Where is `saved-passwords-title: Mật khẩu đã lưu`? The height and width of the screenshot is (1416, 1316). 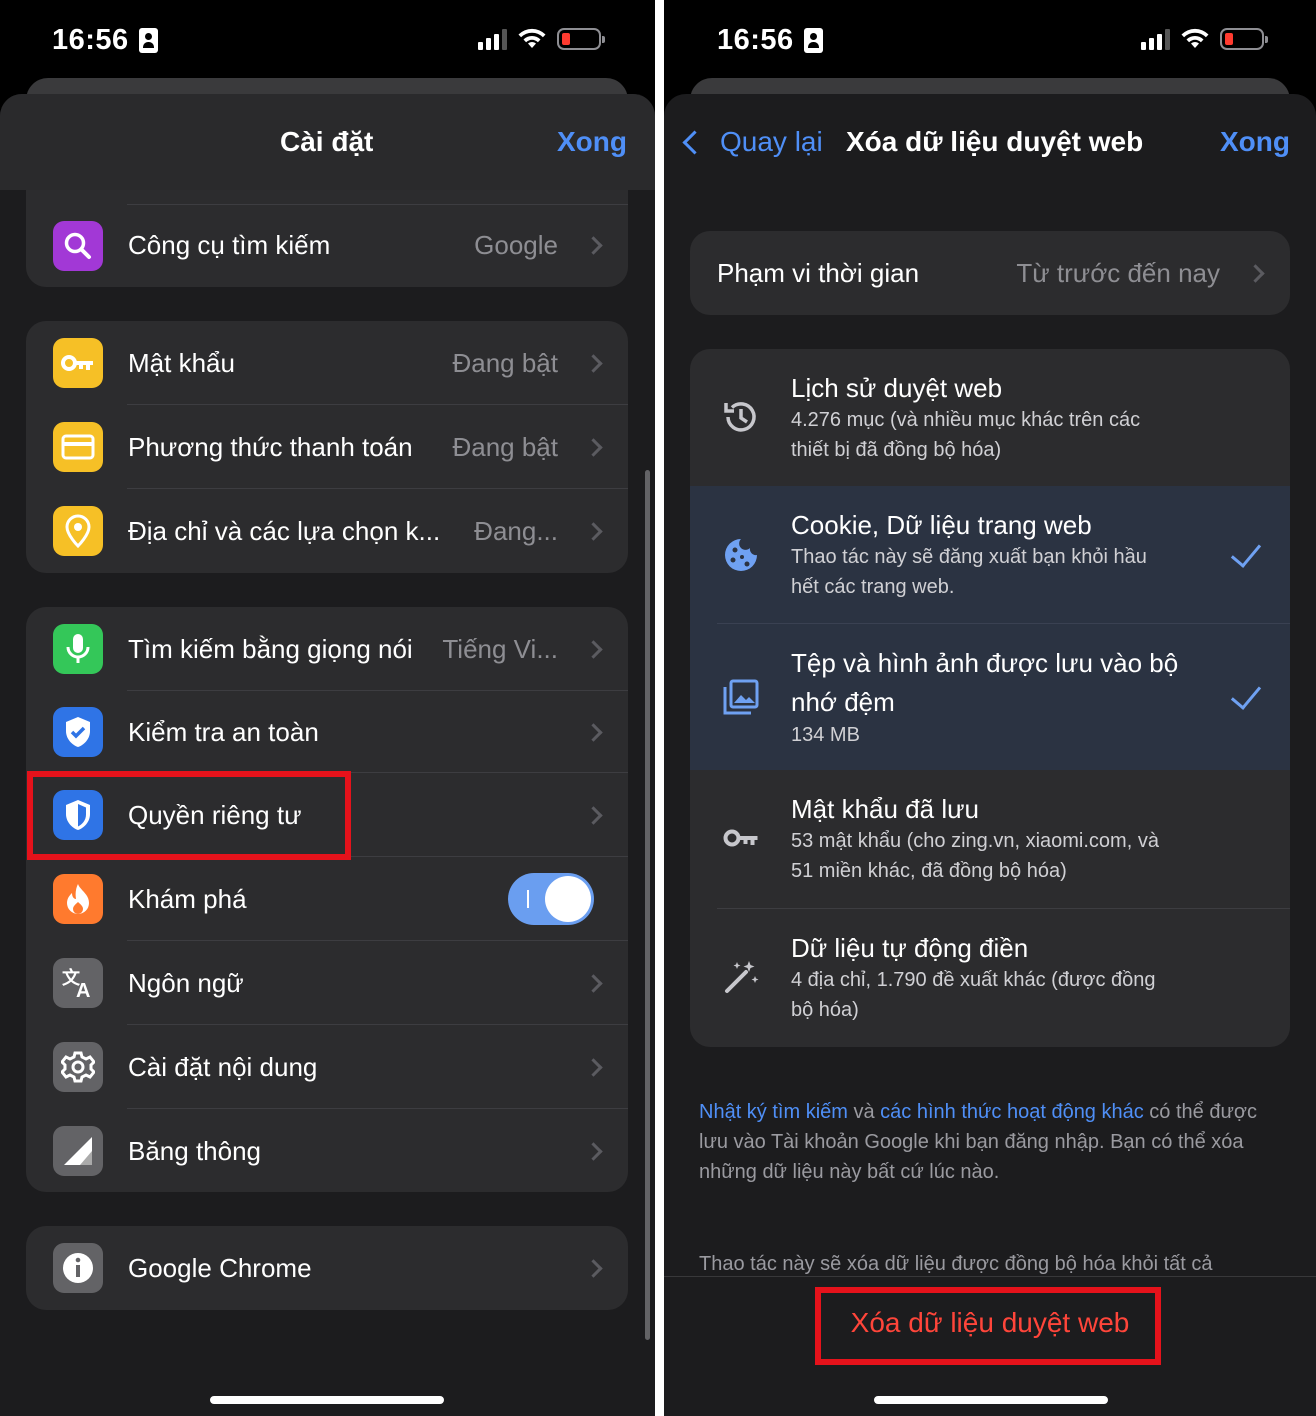 saved-passwords-title: Mật khẩu đã lưu is located at coordinates (885, 809).